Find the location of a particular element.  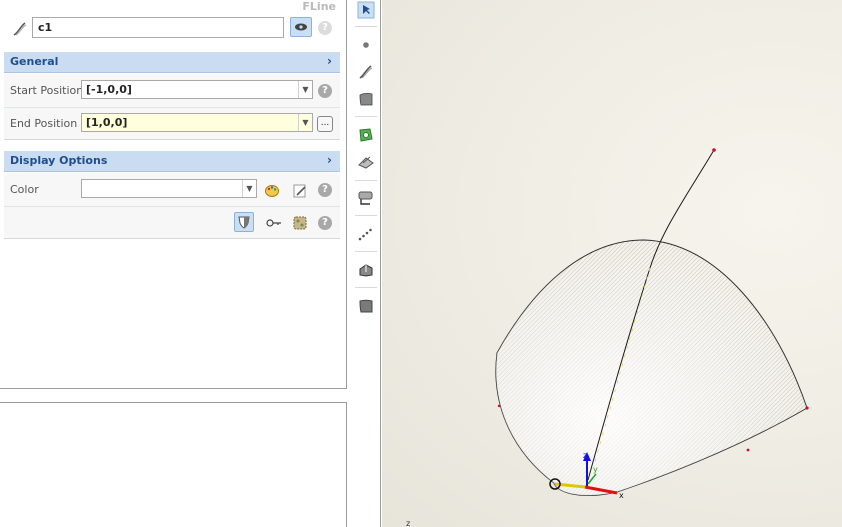

section-general-header: General › is located at coordinates (172, 62).